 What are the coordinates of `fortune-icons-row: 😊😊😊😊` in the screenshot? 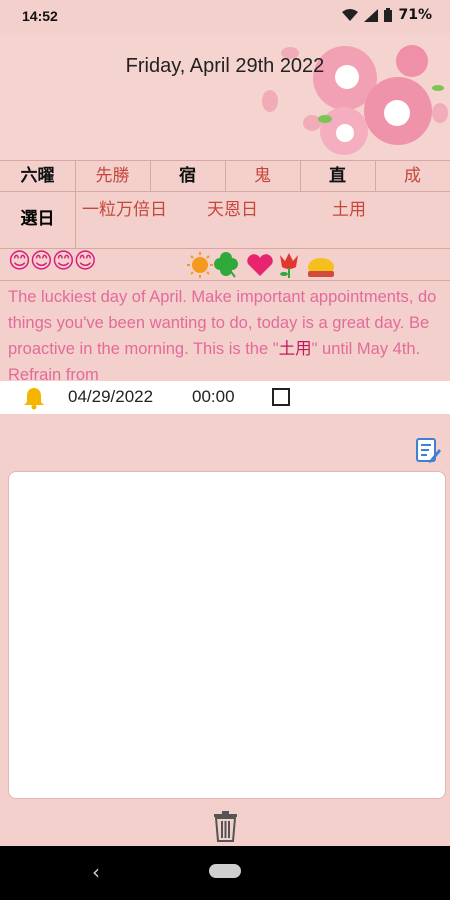 It's located at (225, 265).